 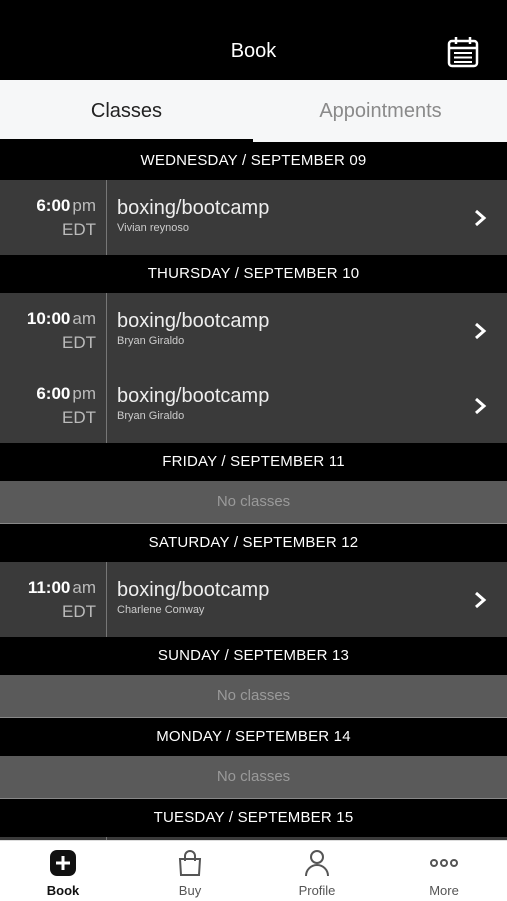 What do you see at coordinates (253, 462) in the screenshot?
I see `day-header: FRIDAY / SEPTEMBER 11` at bounding box center [253, 462].